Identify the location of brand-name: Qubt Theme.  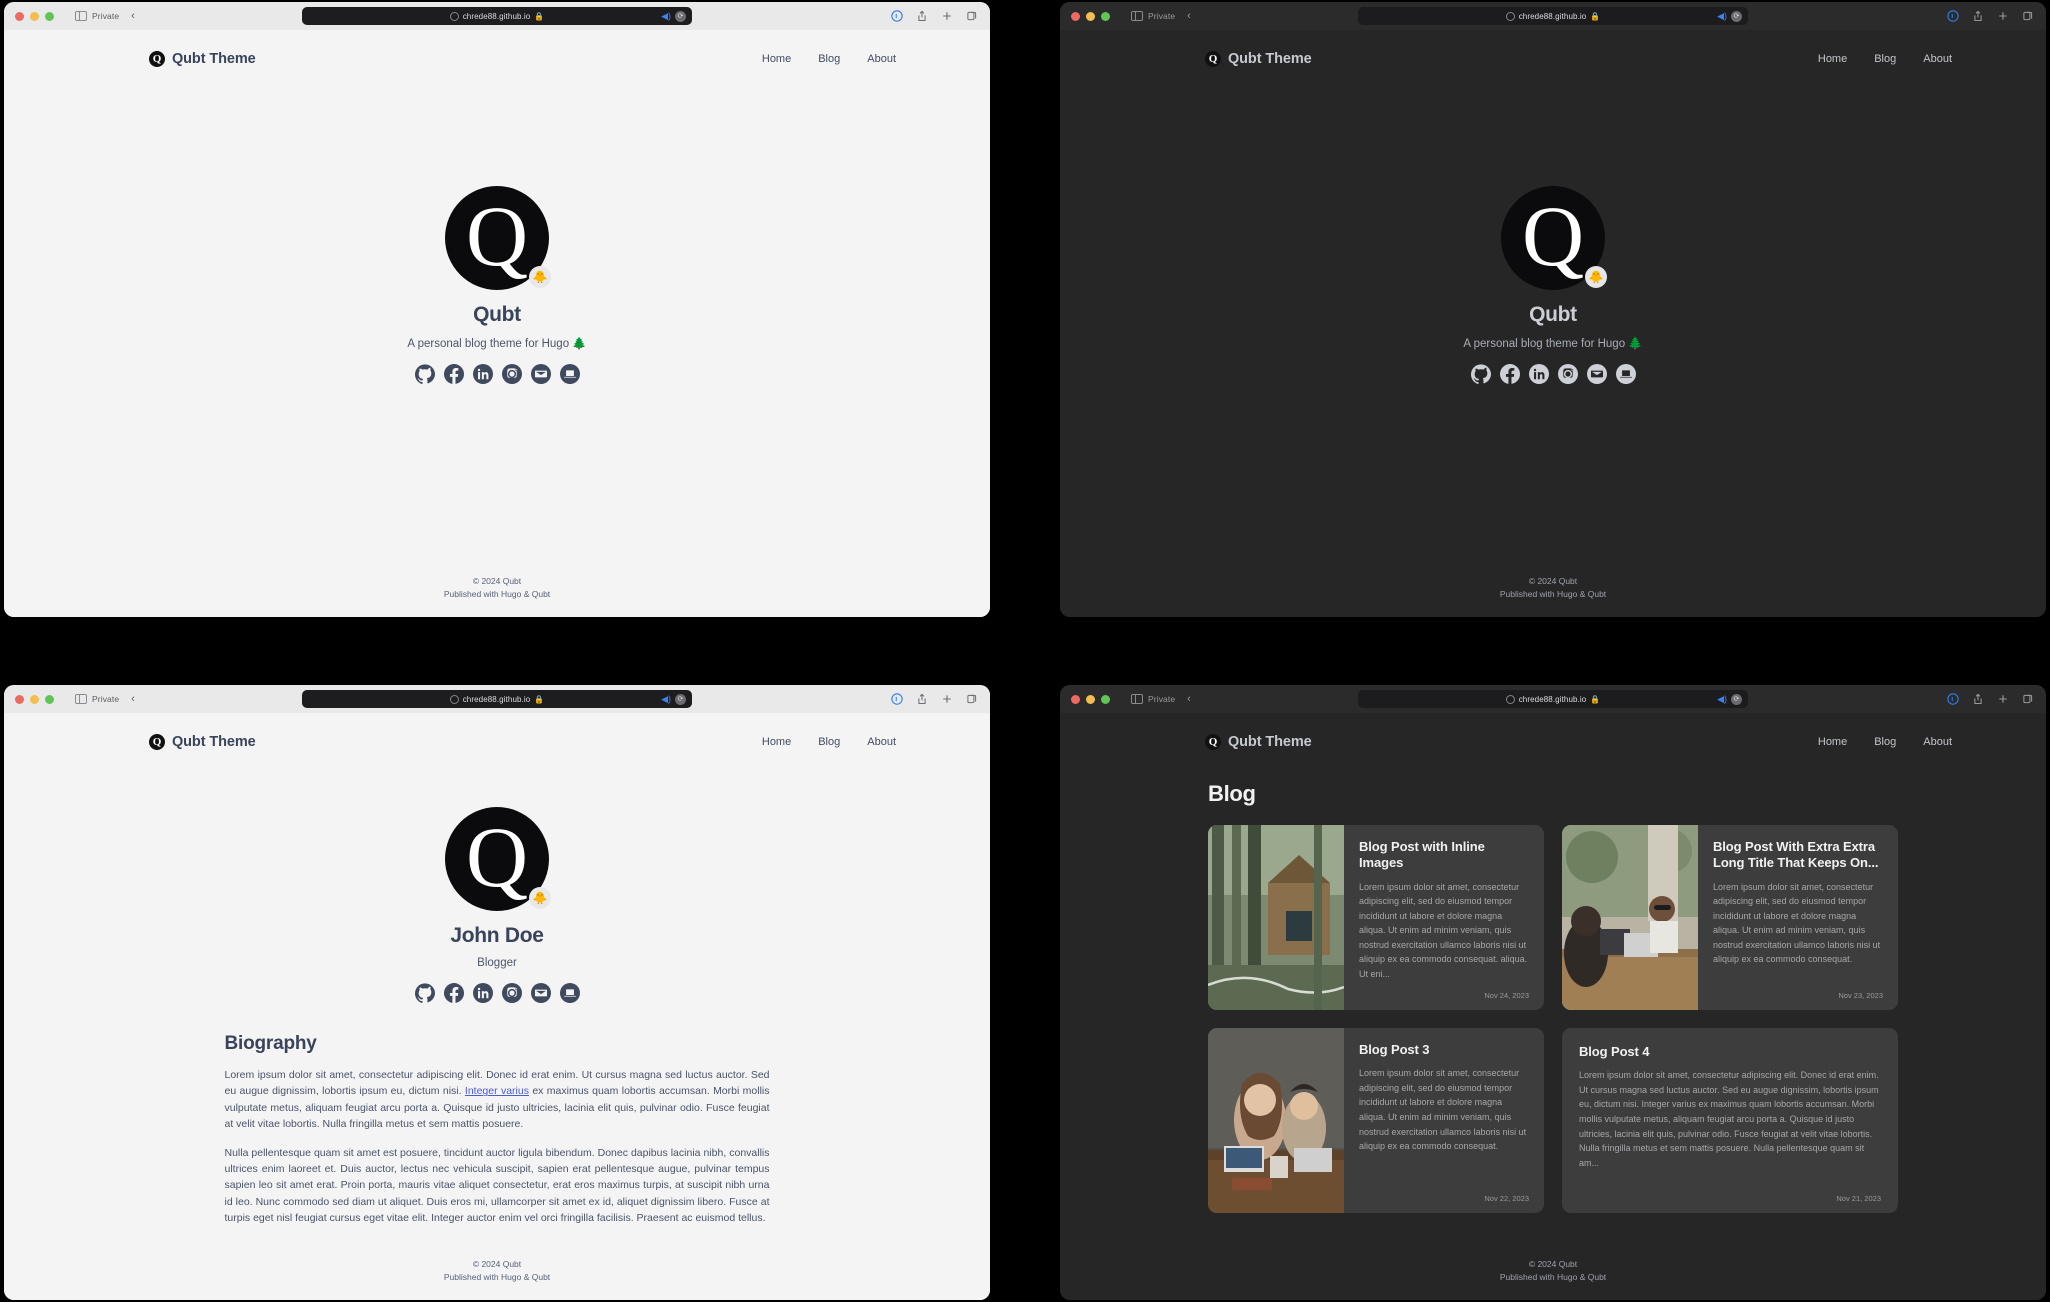
(1270, 742).